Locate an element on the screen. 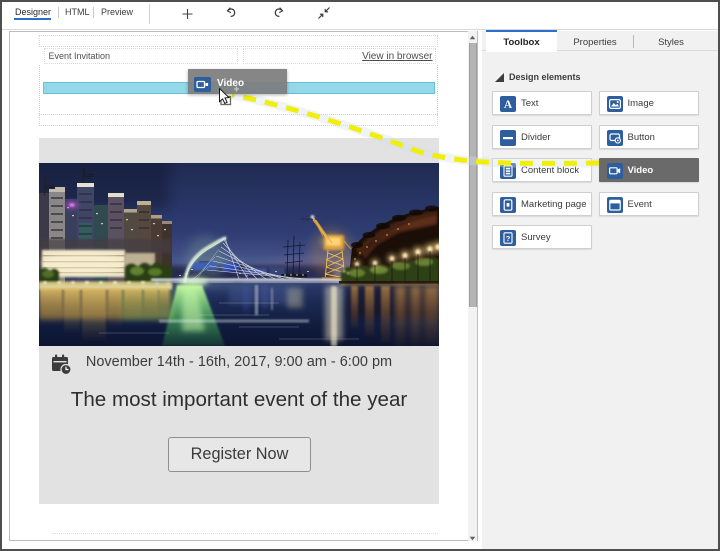 The width and height of the screenshot is (720, 551). svg-text: A is located at coordinates (508, 105).